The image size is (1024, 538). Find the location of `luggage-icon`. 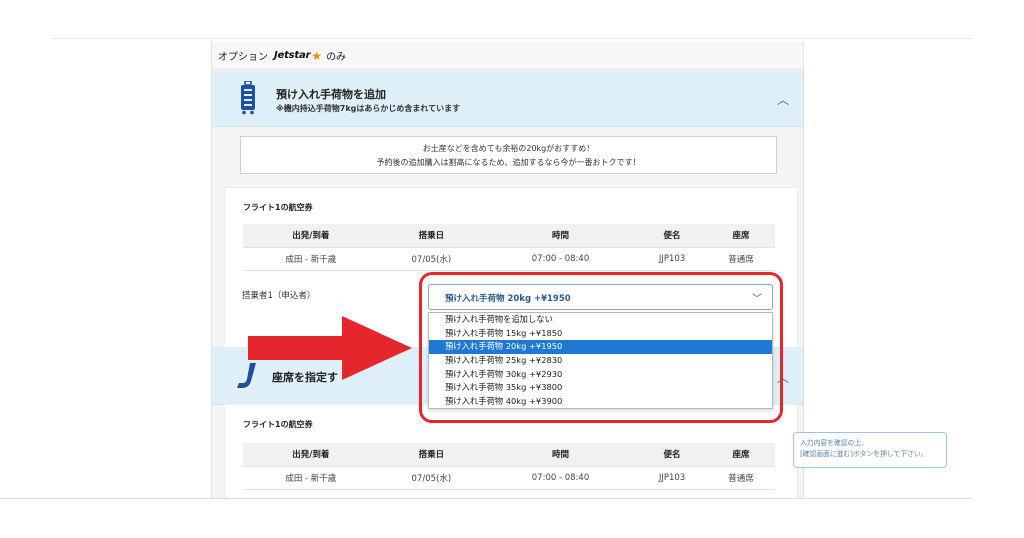

luggage-icon is located at coordinates (248, 98).